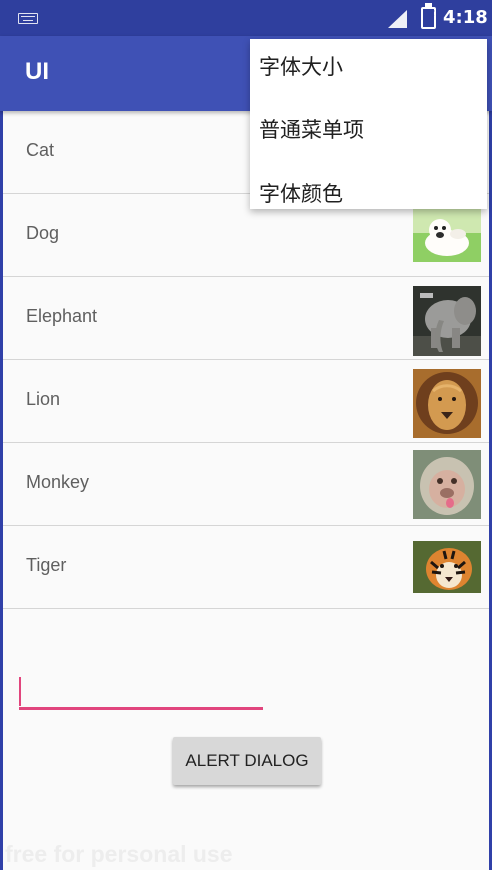  What do you see at coordinates (62, 316) in the screenshot?
I see `list-item-label: Elephant` at bounding box center [62, 316].